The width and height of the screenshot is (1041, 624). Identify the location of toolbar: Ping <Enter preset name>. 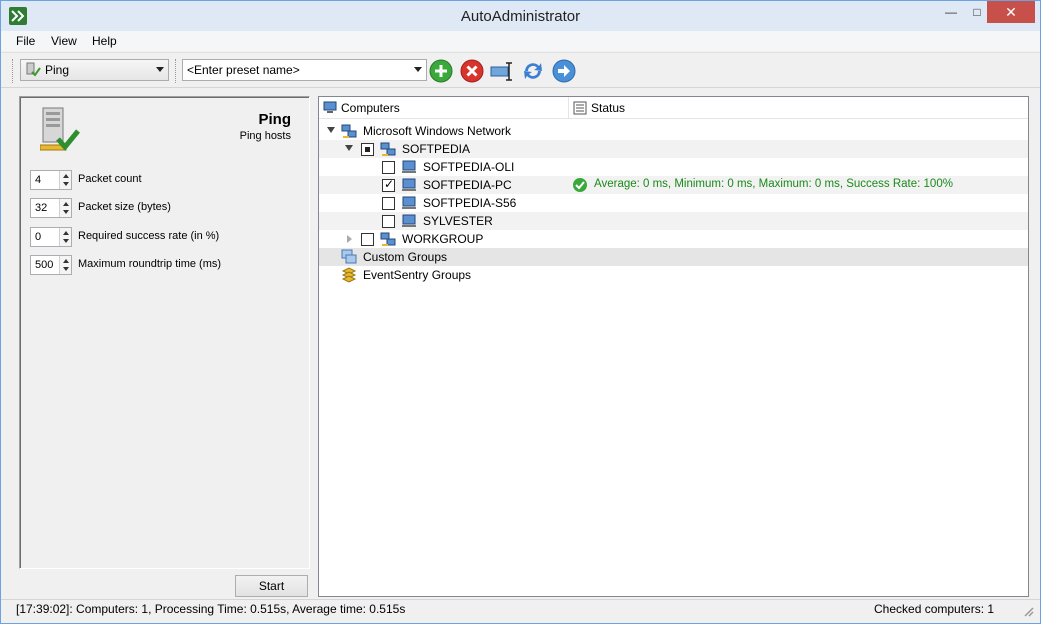
(520, 70).